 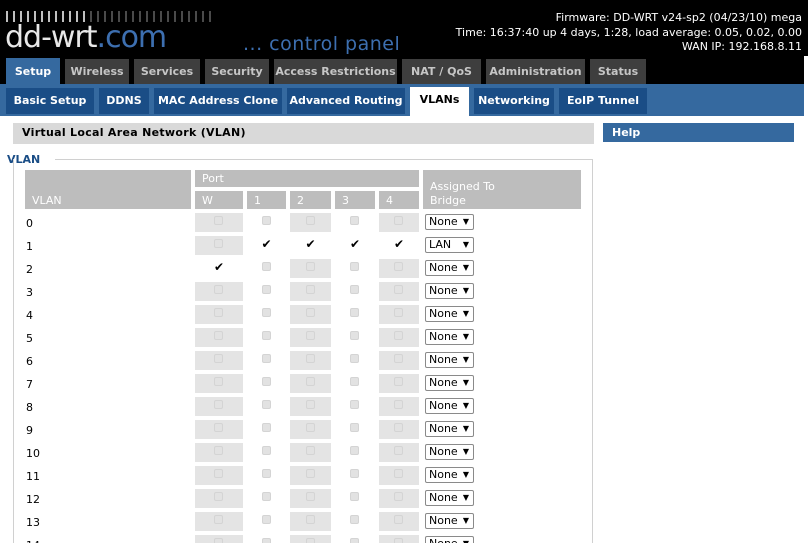 I want to click on vlan-1-bridge-select: LAN ▼, so click(x=449, y=245).